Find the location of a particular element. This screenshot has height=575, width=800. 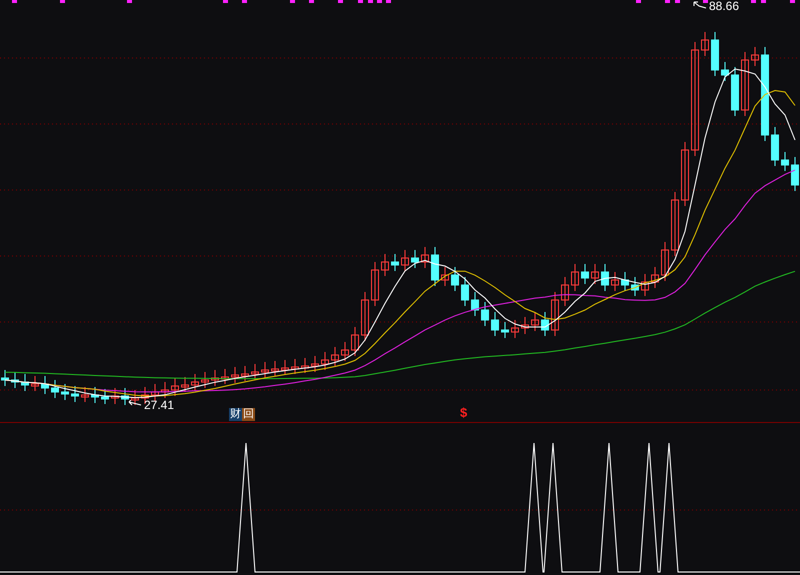

high-price-label: 88.66 is located at coordinates (724, 6).